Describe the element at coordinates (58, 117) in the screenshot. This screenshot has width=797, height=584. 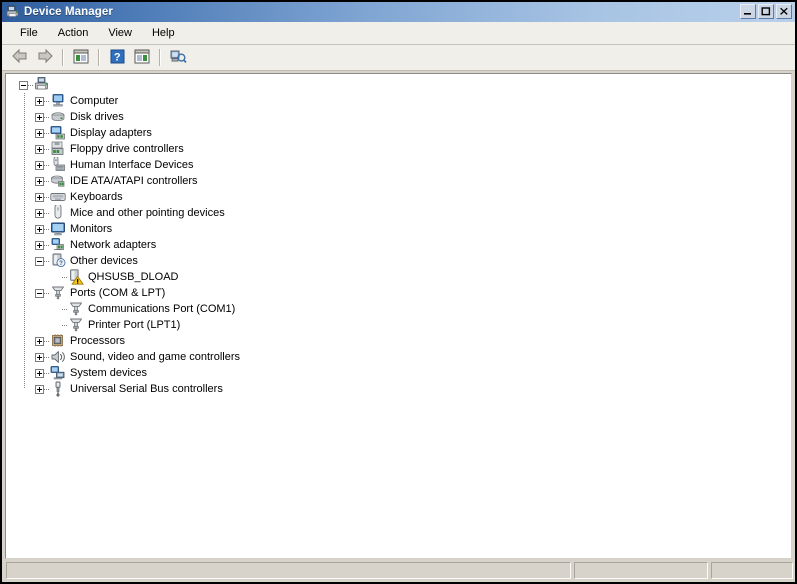
I see `disk-drive-icon` at that location.